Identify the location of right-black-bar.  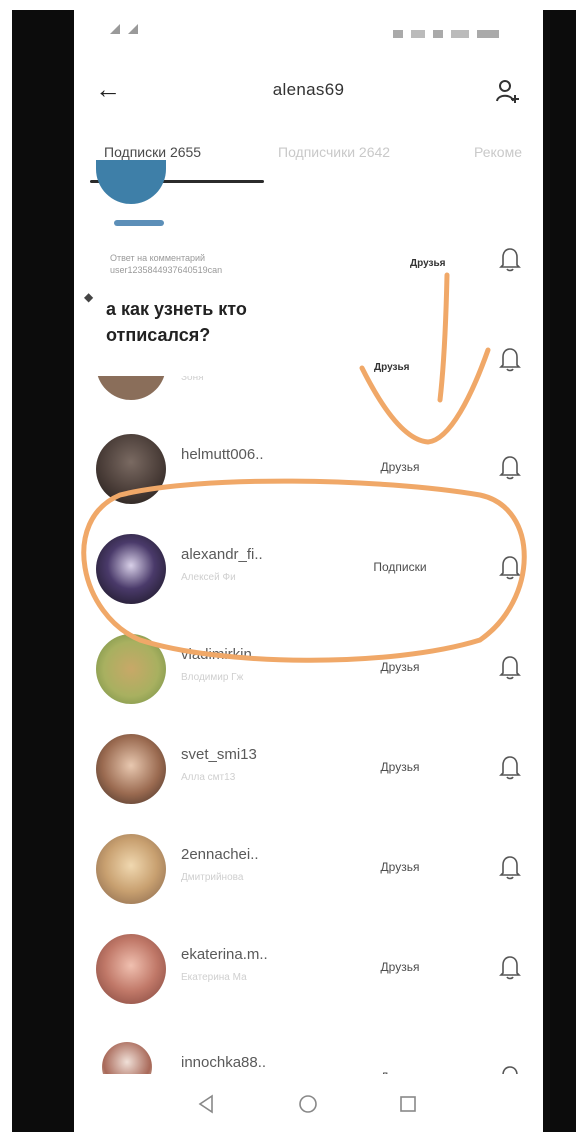
(559, 571).